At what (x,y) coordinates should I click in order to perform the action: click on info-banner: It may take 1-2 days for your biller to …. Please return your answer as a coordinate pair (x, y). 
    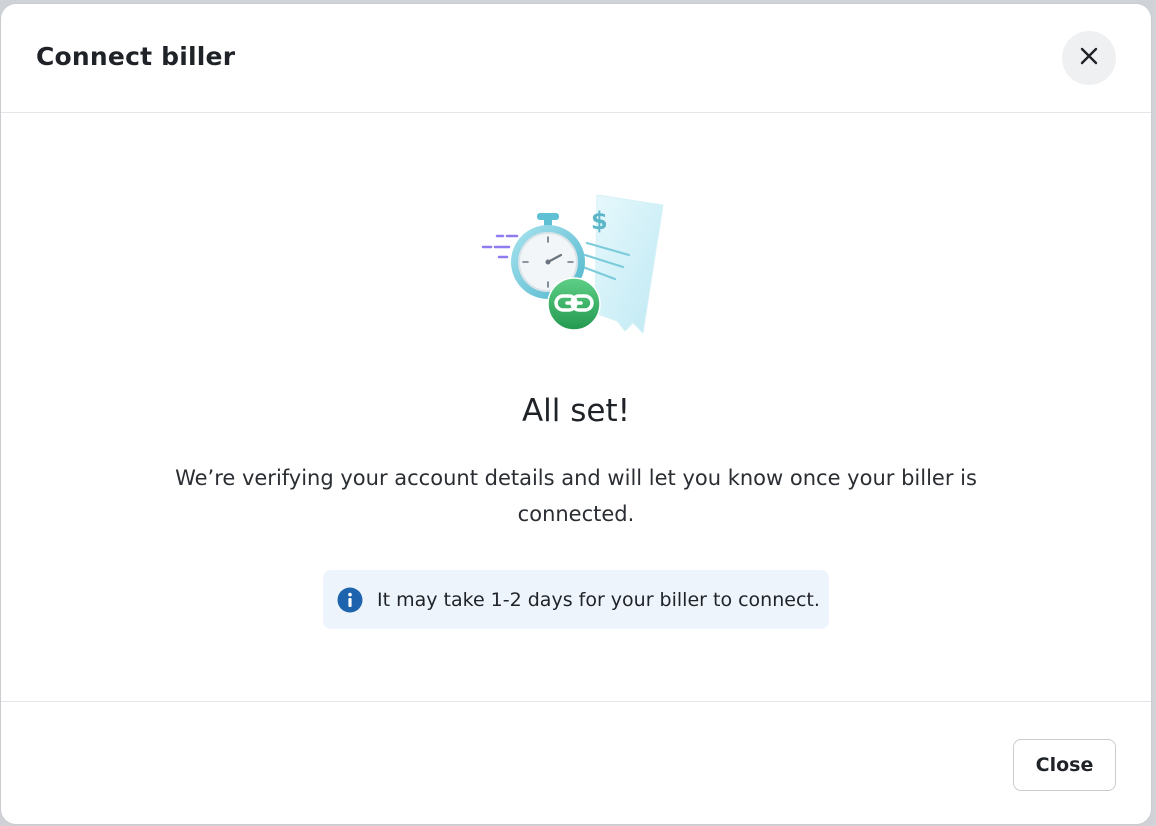
    Looking at the image, I should click on (576, 599).